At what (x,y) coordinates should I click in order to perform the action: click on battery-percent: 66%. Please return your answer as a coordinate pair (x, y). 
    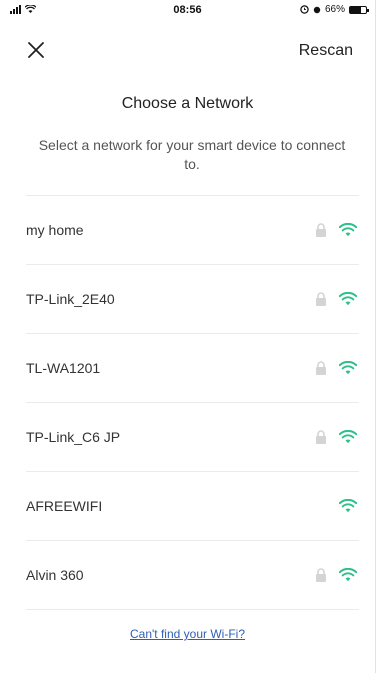
    Looking at the image, I should click on (334, 9).